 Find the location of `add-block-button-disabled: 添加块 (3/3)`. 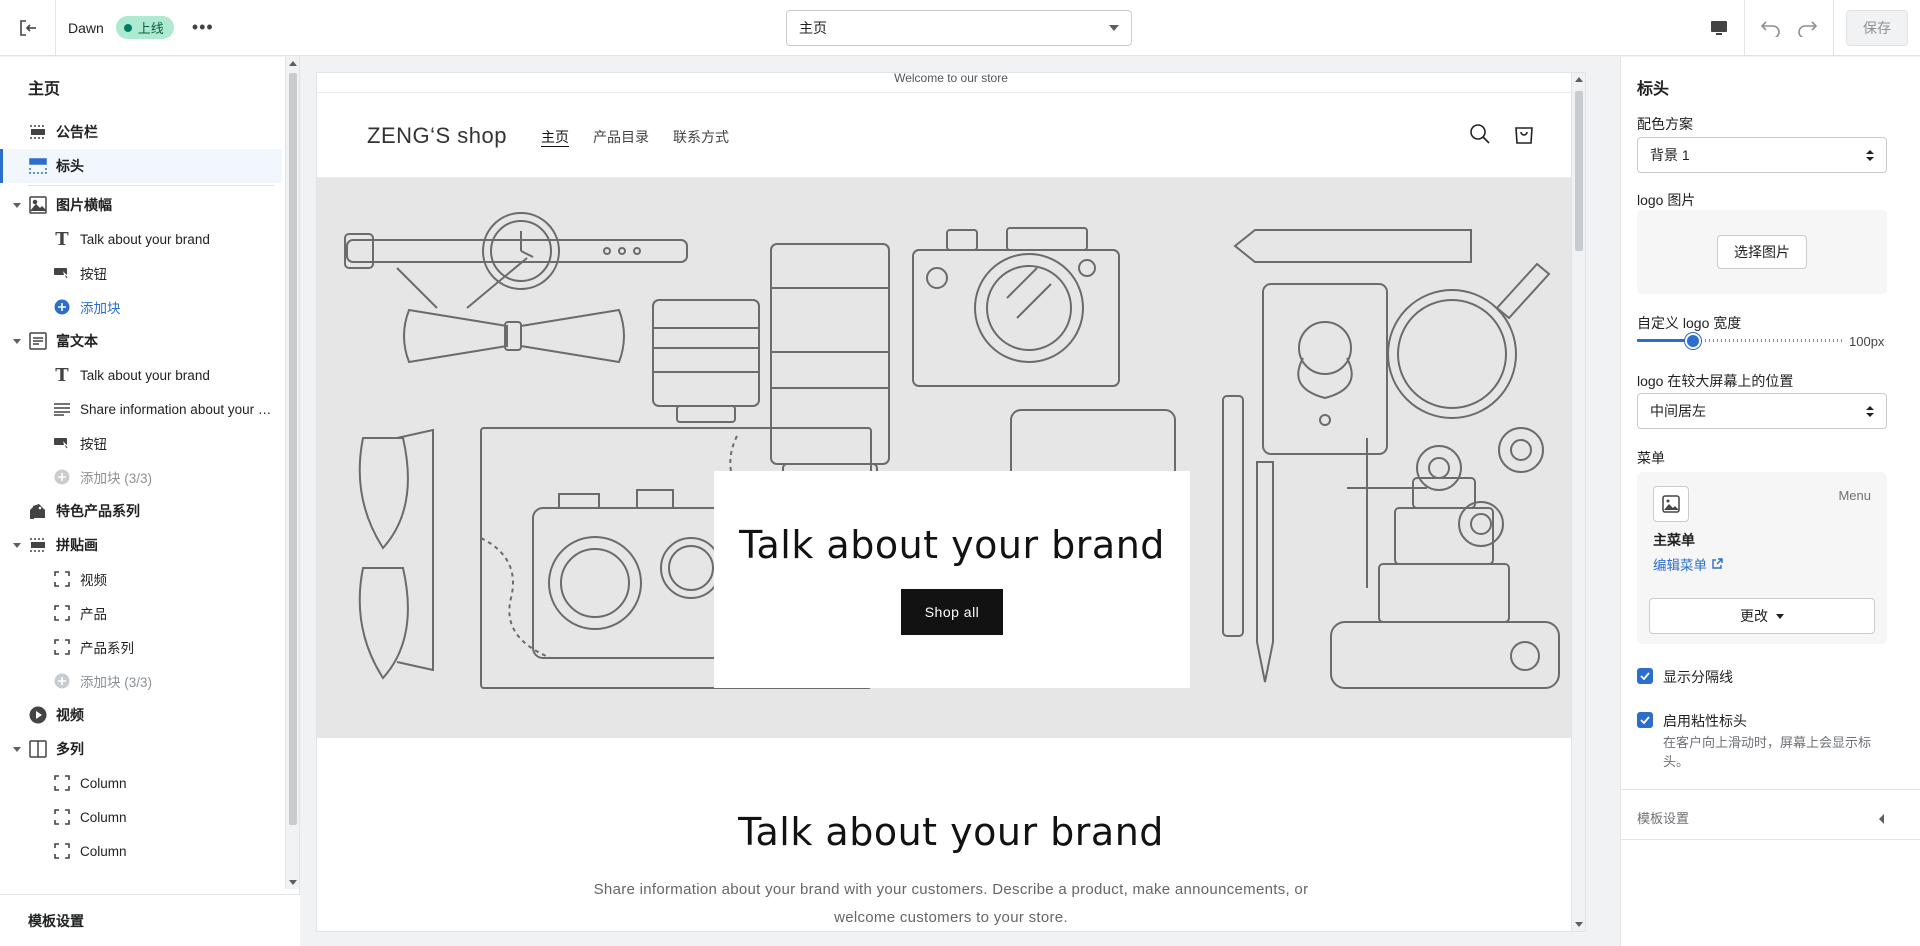

add-block-button-disabled: 添加块 (3/3) is located at coordinates (141, 477).